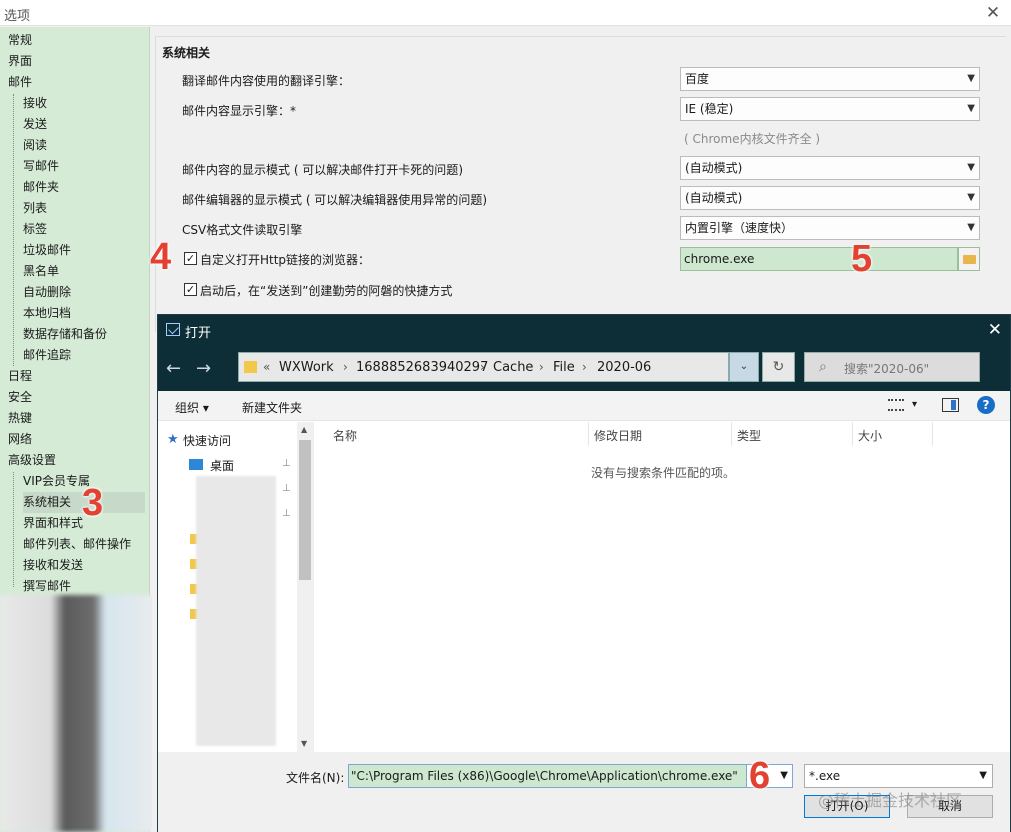  Describe the element at coordinates (47, 292) in the screenshot. I see `nav-item-auto-delete: 自动删除` at that location.